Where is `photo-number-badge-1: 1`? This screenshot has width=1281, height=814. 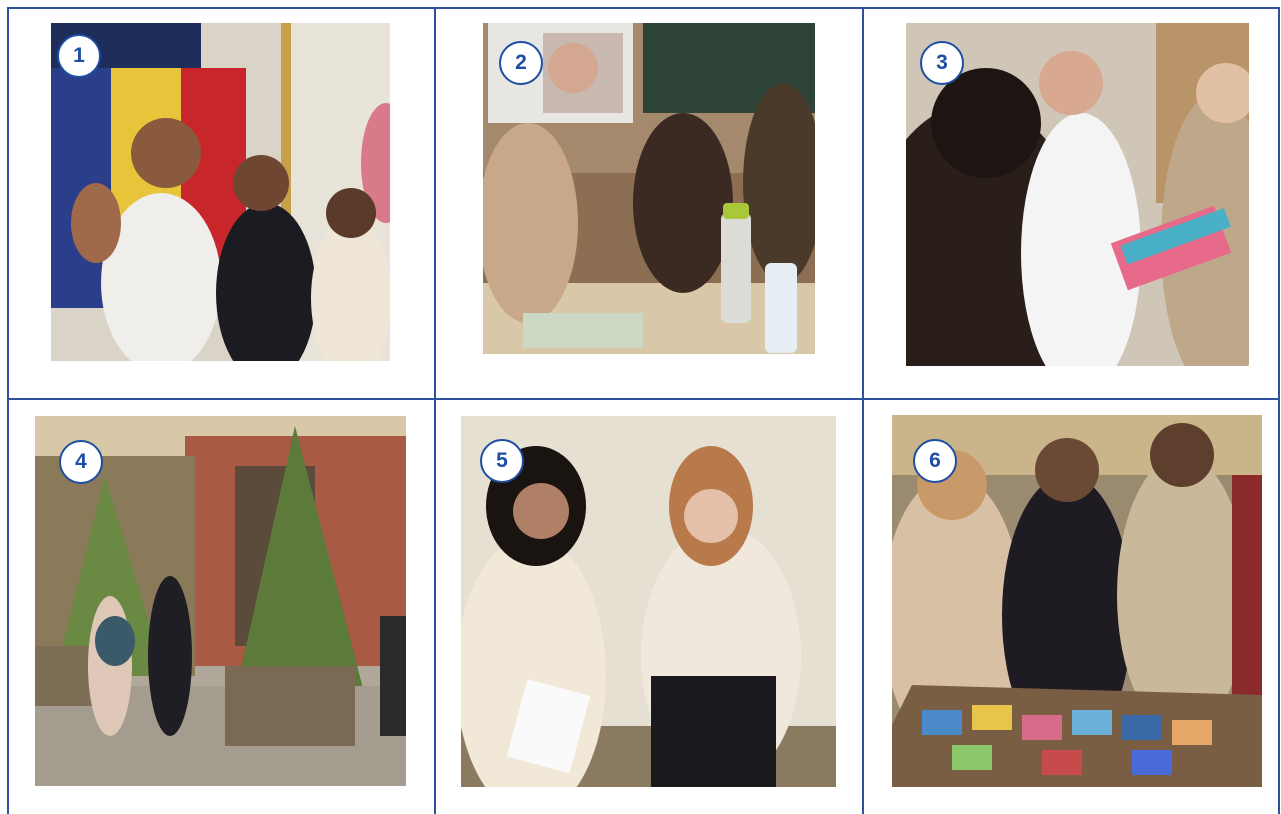
photo-number-badge-1: 1 is located at coordinates (79, 56).